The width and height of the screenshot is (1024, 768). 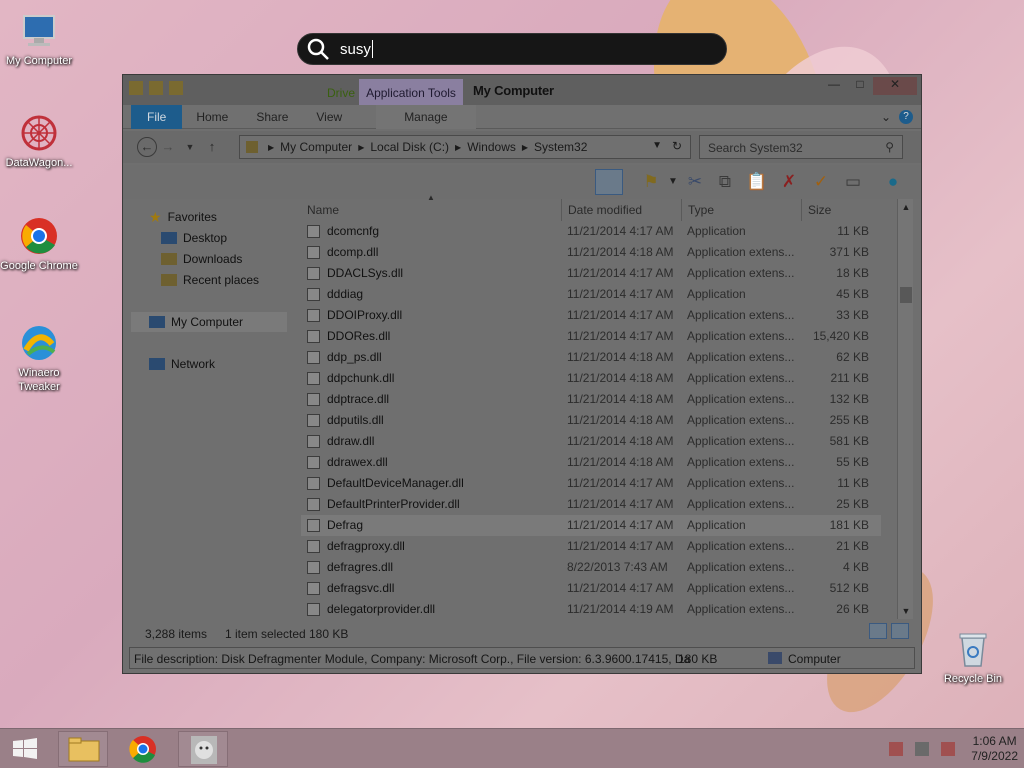 I want to click on forward-button: →, so click(x=168, y=147).